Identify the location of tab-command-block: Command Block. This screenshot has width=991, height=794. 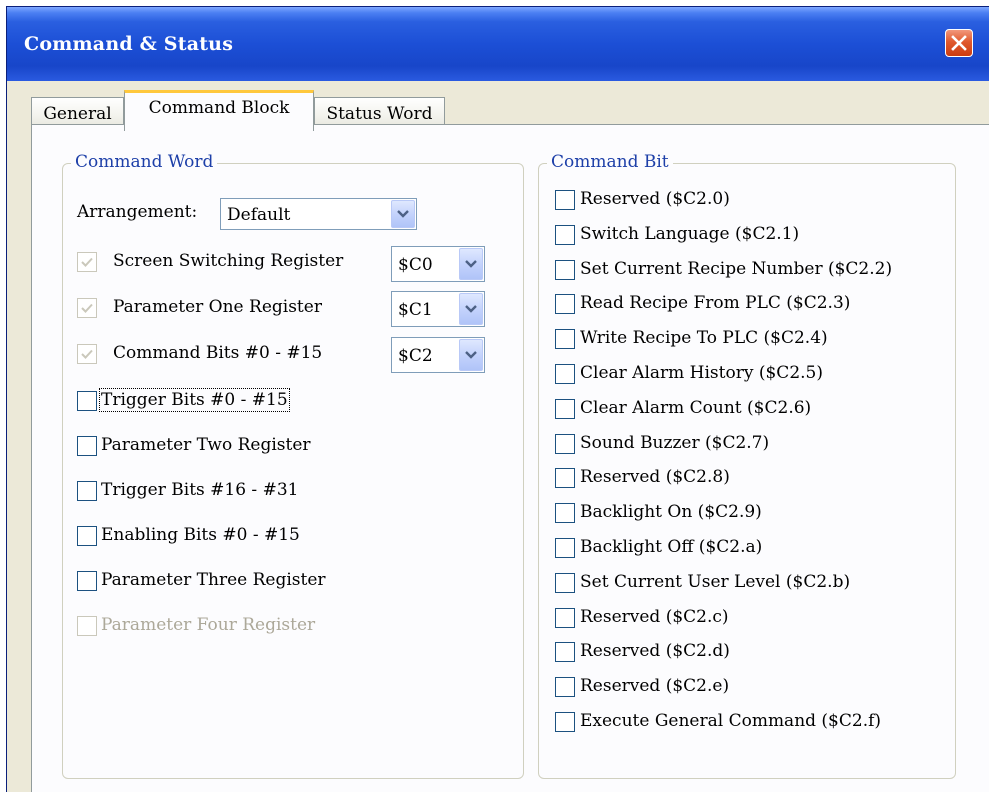
(219, 110).